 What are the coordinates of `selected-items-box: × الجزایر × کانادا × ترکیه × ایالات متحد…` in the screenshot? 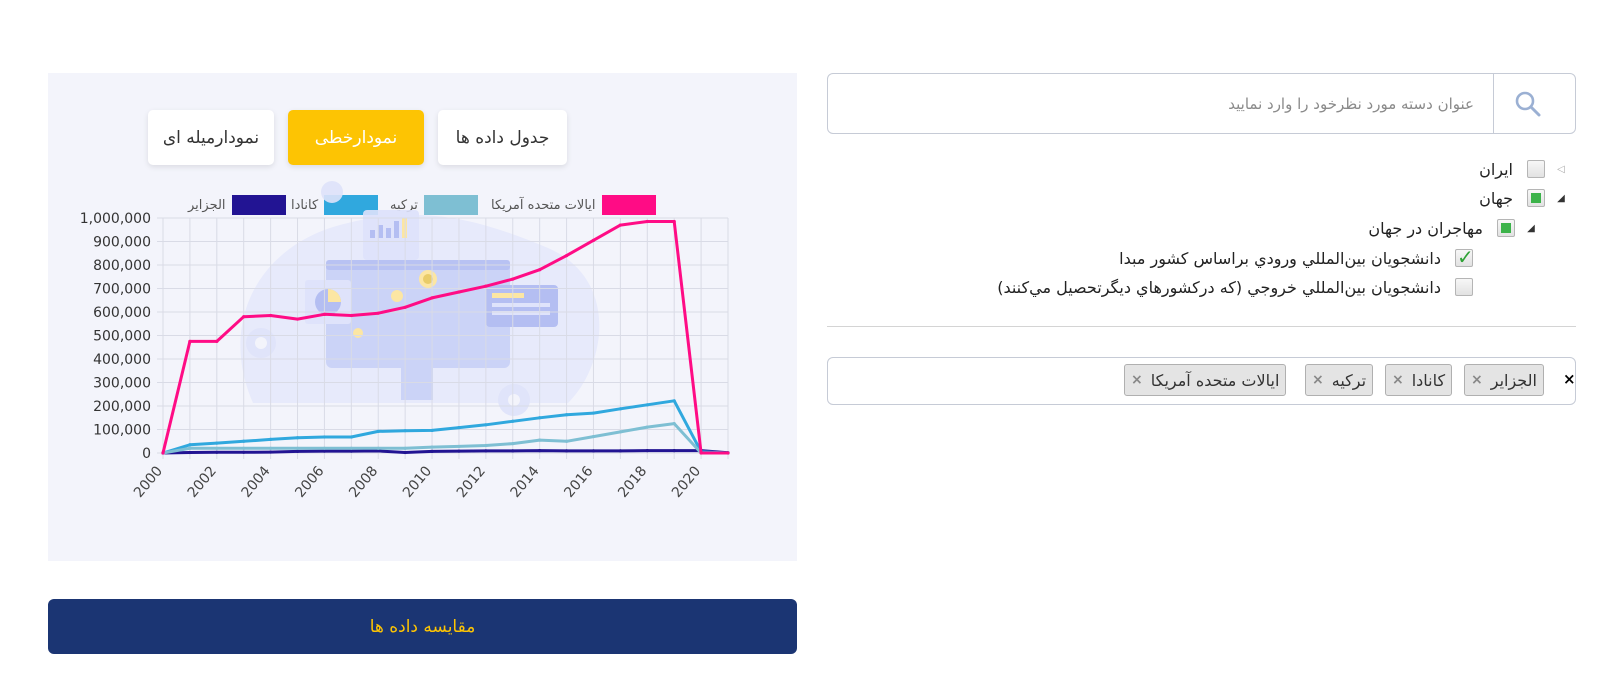 It's located at (1201, 381).